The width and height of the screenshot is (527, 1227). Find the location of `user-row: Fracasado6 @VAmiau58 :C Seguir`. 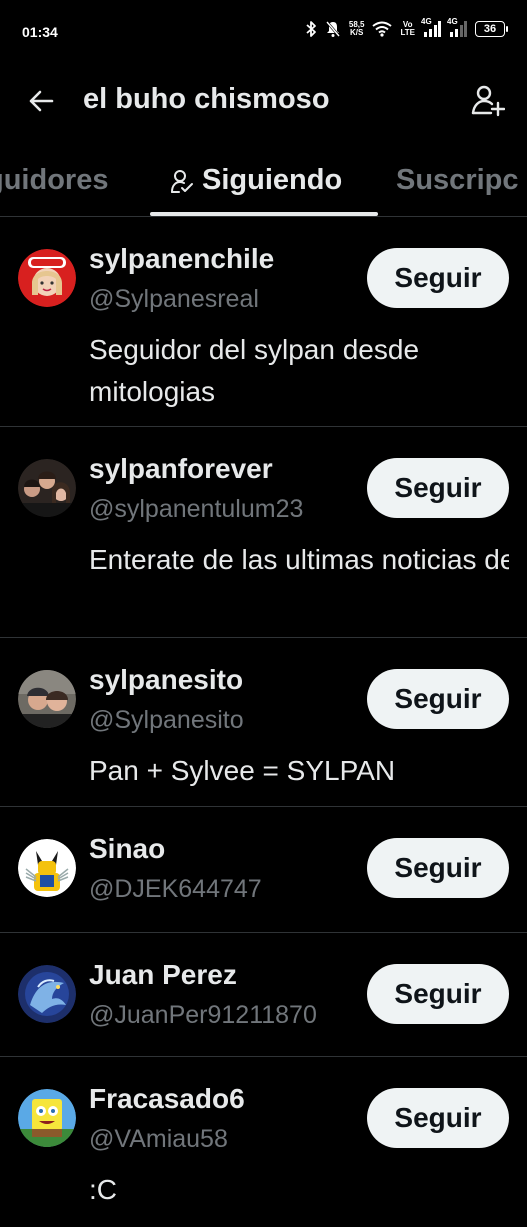

user-row: Fracasado6 @VAmiau58 :C Seguir is located at coordinates (263, 1142).